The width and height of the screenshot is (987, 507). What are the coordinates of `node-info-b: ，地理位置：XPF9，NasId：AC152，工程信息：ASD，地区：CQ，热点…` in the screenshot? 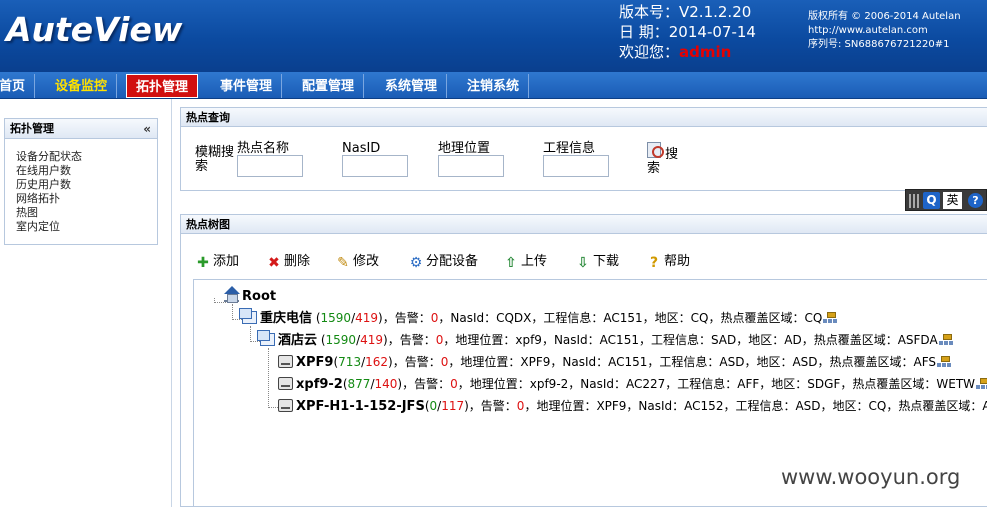 It's located at (755, 406).